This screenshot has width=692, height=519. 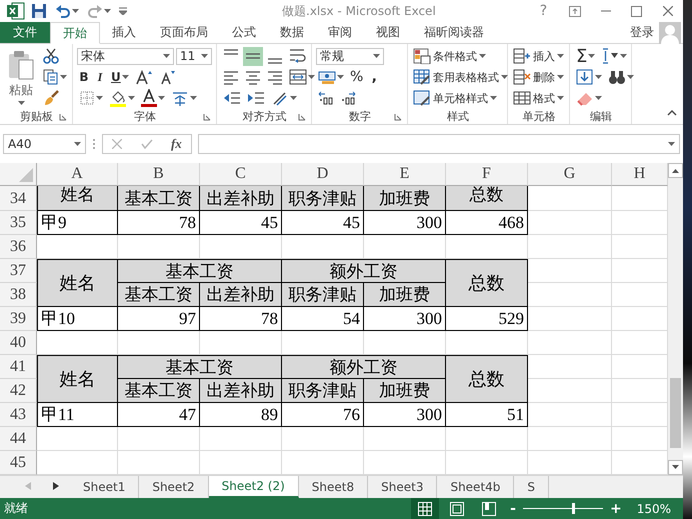 I want to click on table-cell: 47, so click(x=159, y=415).